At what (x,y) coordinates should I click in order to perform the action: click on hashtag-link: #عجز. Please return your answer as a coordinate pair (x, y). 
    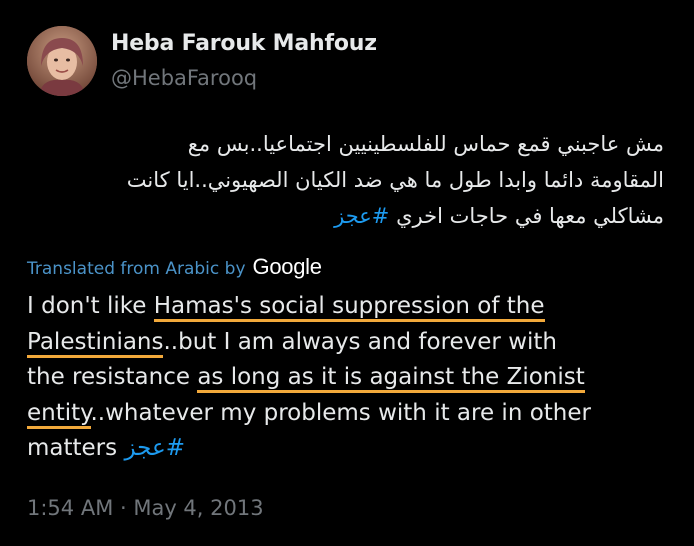
    Looking at the image, I should click on (361, 216).